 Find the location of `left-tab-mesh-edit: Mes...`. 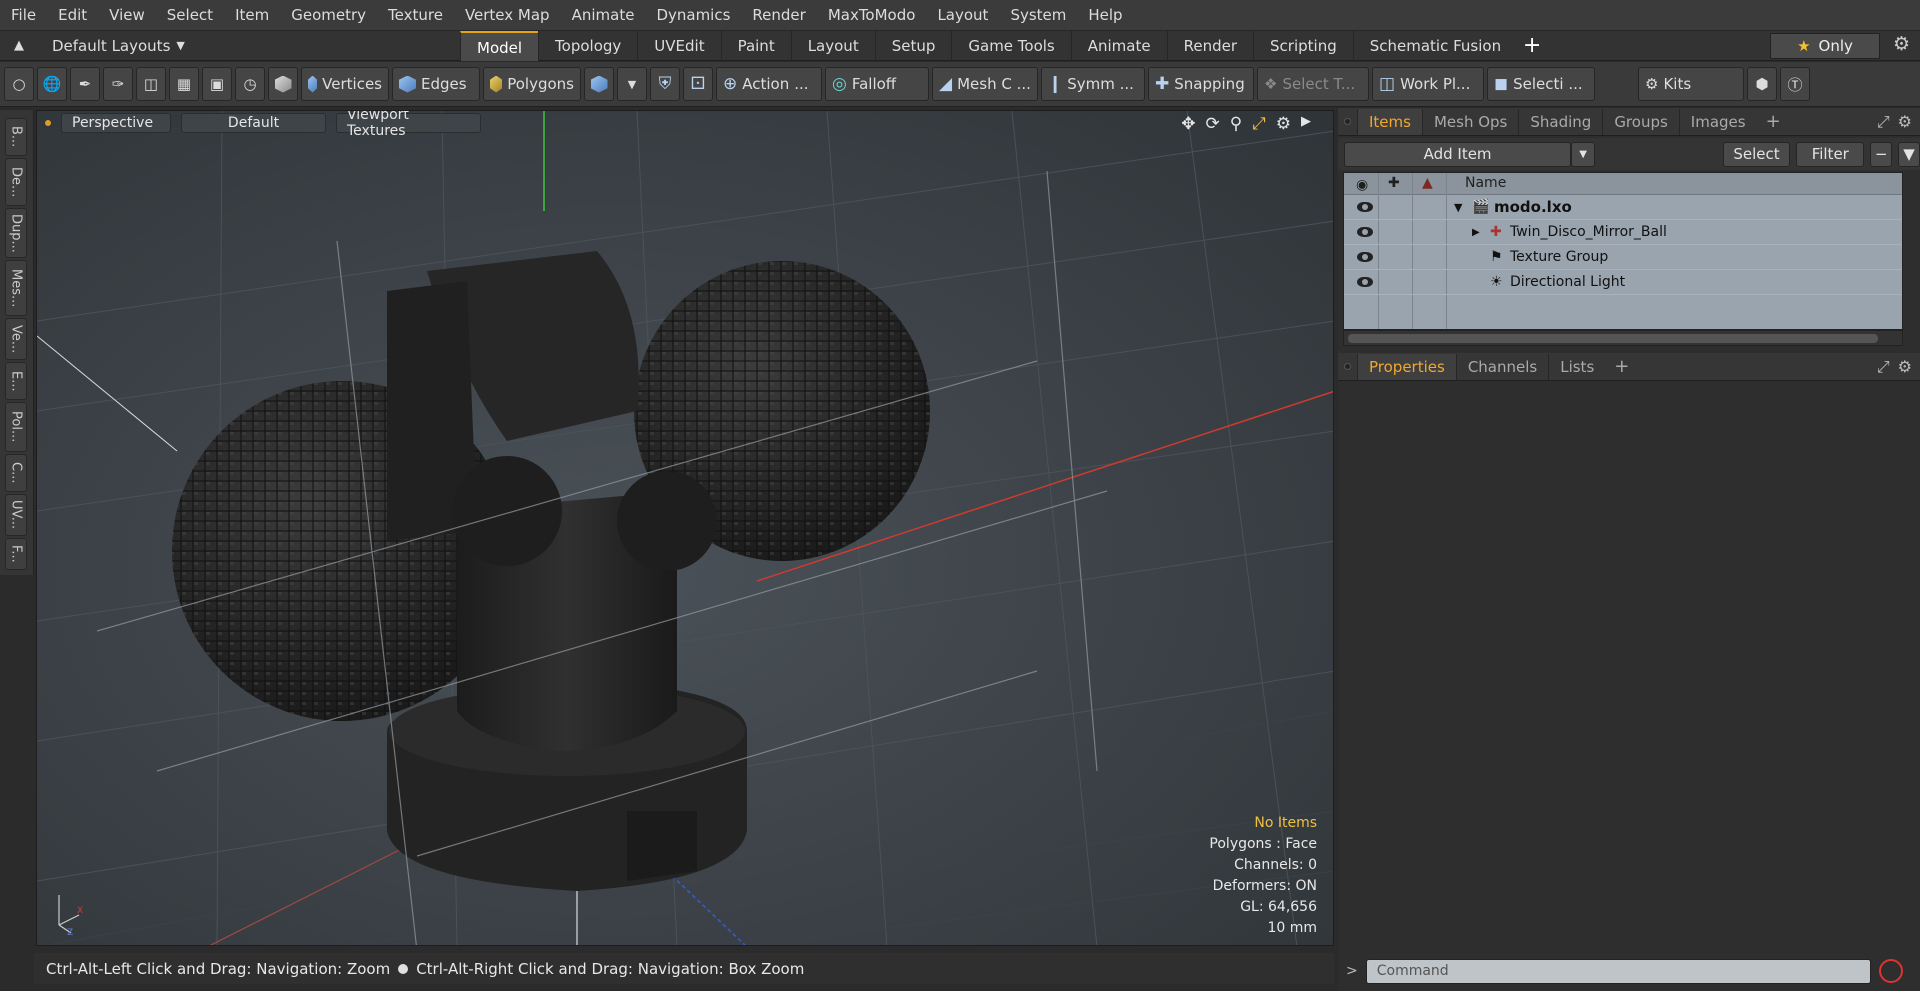

left-tab-mesh-edit: Mes... is located at coordinates (16, 288).